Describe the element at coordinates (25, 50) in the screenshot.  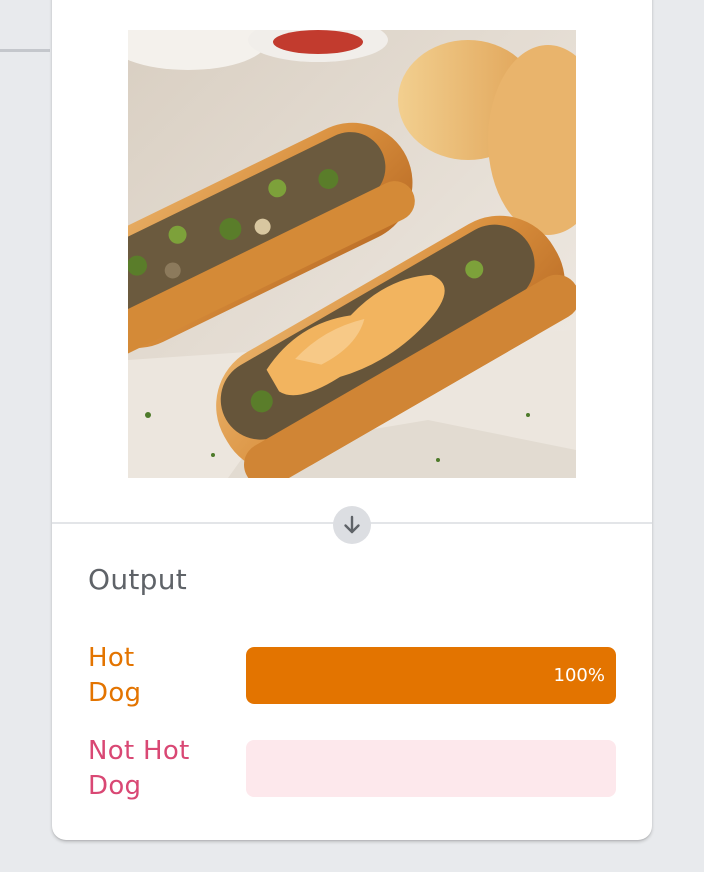
I see `left-panel-divider` at that location.